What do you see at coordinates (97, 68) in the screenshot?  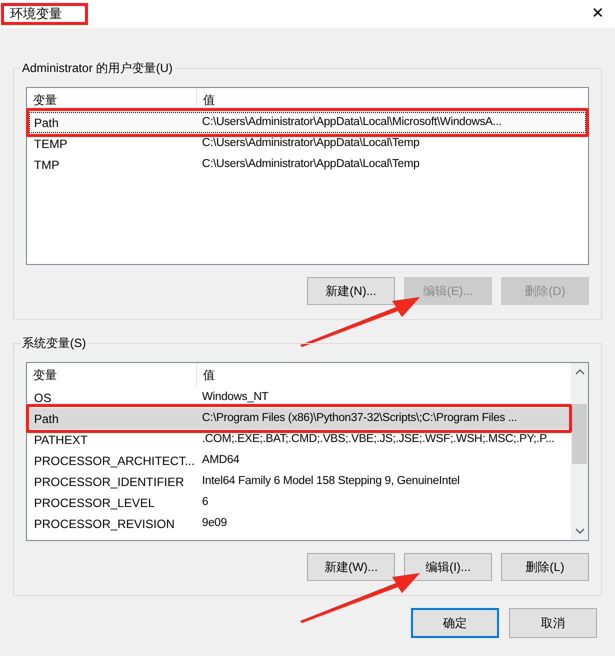 I see `group-label: Administrator 的用户变量(U)` at bounding box center [97, 68].